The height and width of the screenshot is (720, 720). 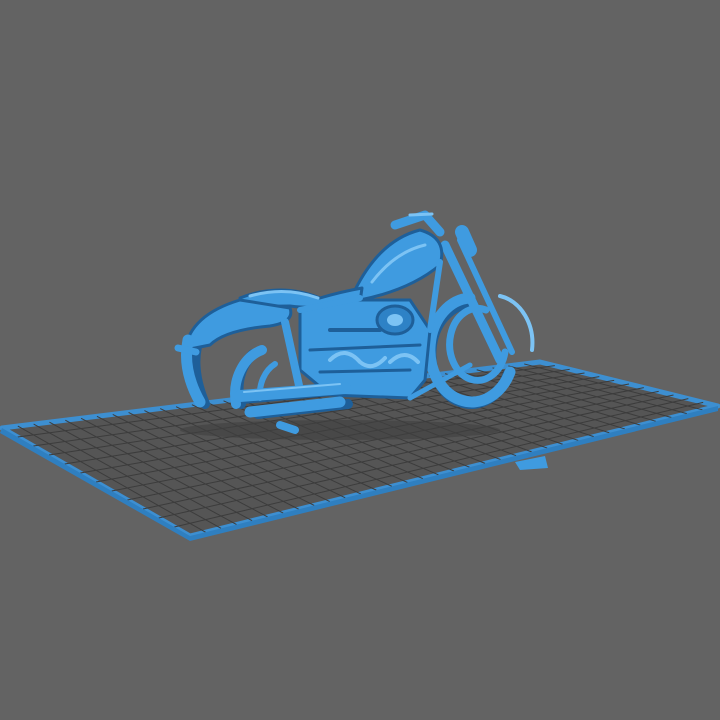 I want to click on engine, so click(x=356, y=349).